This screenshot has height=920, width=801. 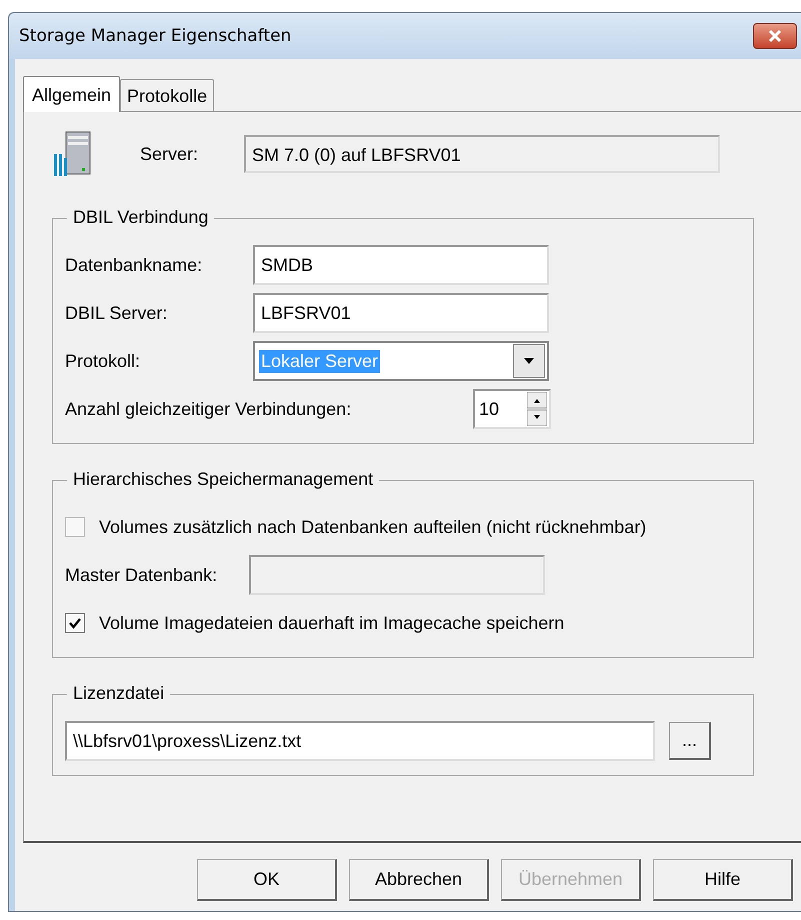 I want to click on group-title: DBIL Verbindung, so click(x=140, y=217).